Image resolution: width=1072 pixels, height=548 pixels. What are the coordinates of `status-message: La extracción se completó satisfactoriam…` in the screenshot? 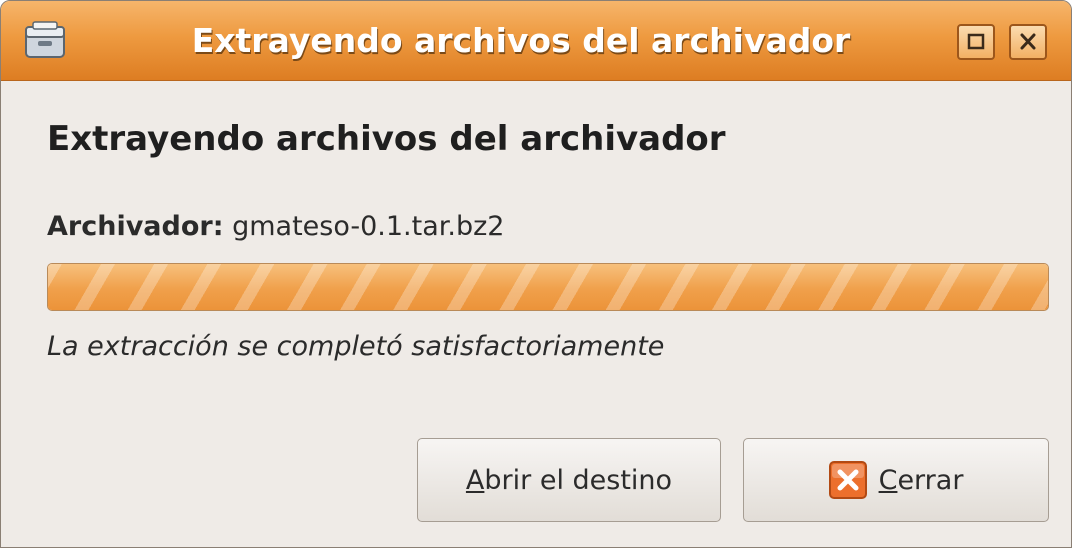 It's located at (356, 346).